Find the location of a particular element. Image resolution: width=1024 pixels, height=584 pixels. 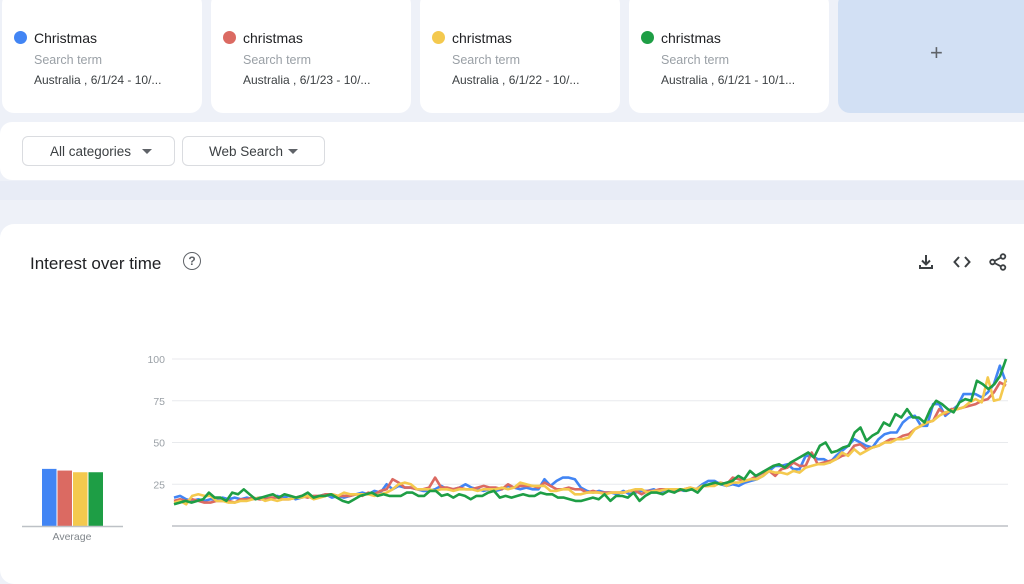

embed-code-icon is located at coordinates (962, 262).